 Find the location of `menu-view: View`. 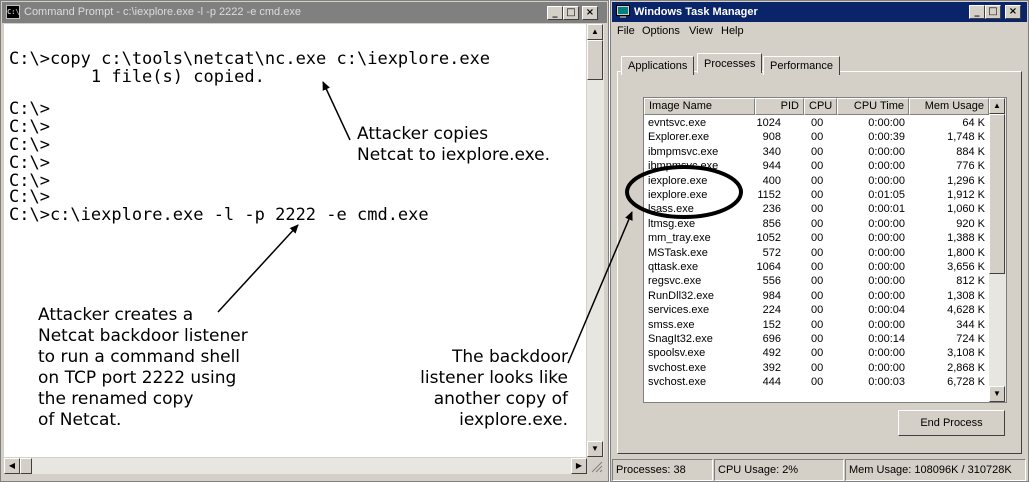

menu-view: View is located at coordinates (701, 31).